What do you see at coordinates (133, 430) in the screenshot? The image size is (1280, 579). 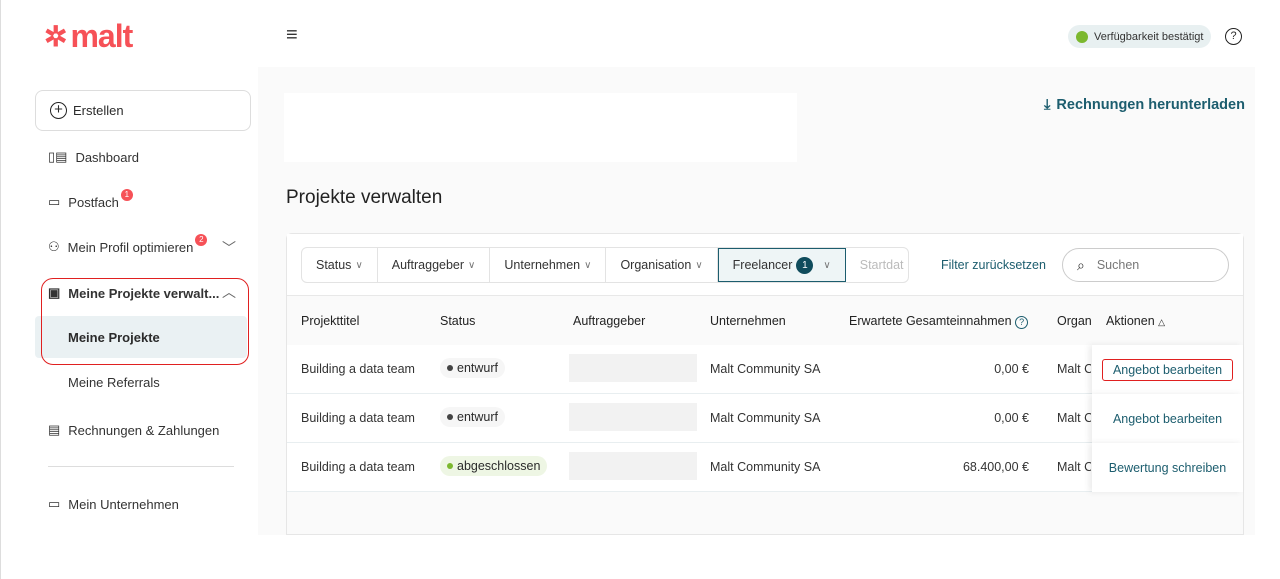 I see `sidebar-item-rechnungen: ▤ Rechnungen & Zahlungen` at bounding box center [133, 430].